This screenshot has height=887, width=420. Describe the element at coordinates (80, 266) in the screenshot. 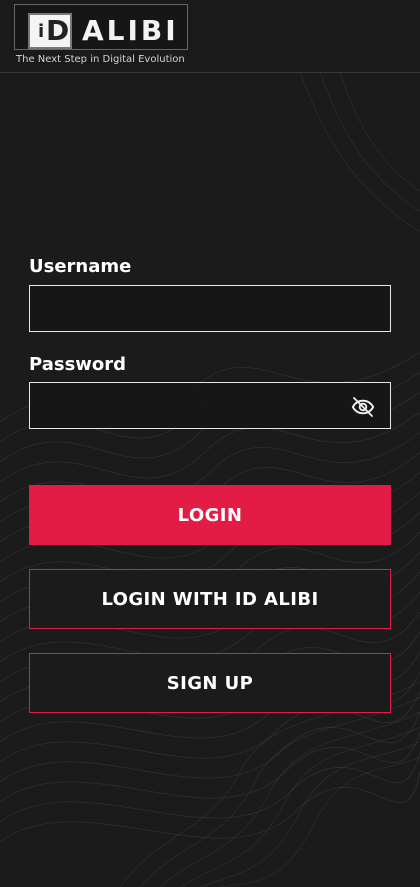

I see `username-label: Username` at that location.